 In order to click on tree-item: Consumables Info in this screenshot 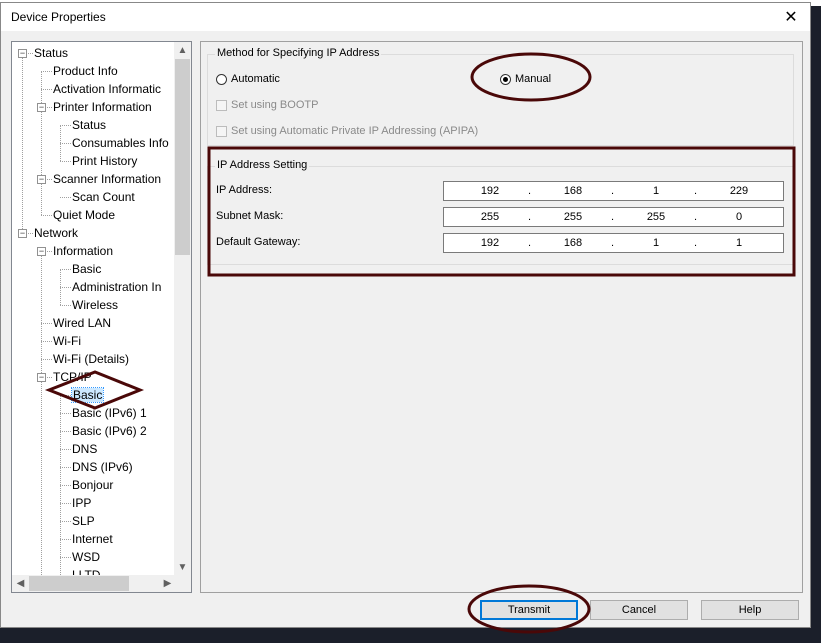, I will do `click(120, 143)`.